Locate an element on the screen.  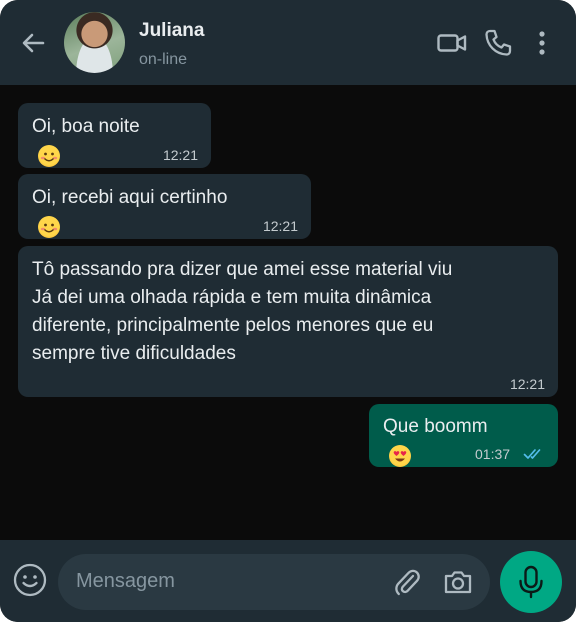
camera-icon is located at coordinates (458, 582).